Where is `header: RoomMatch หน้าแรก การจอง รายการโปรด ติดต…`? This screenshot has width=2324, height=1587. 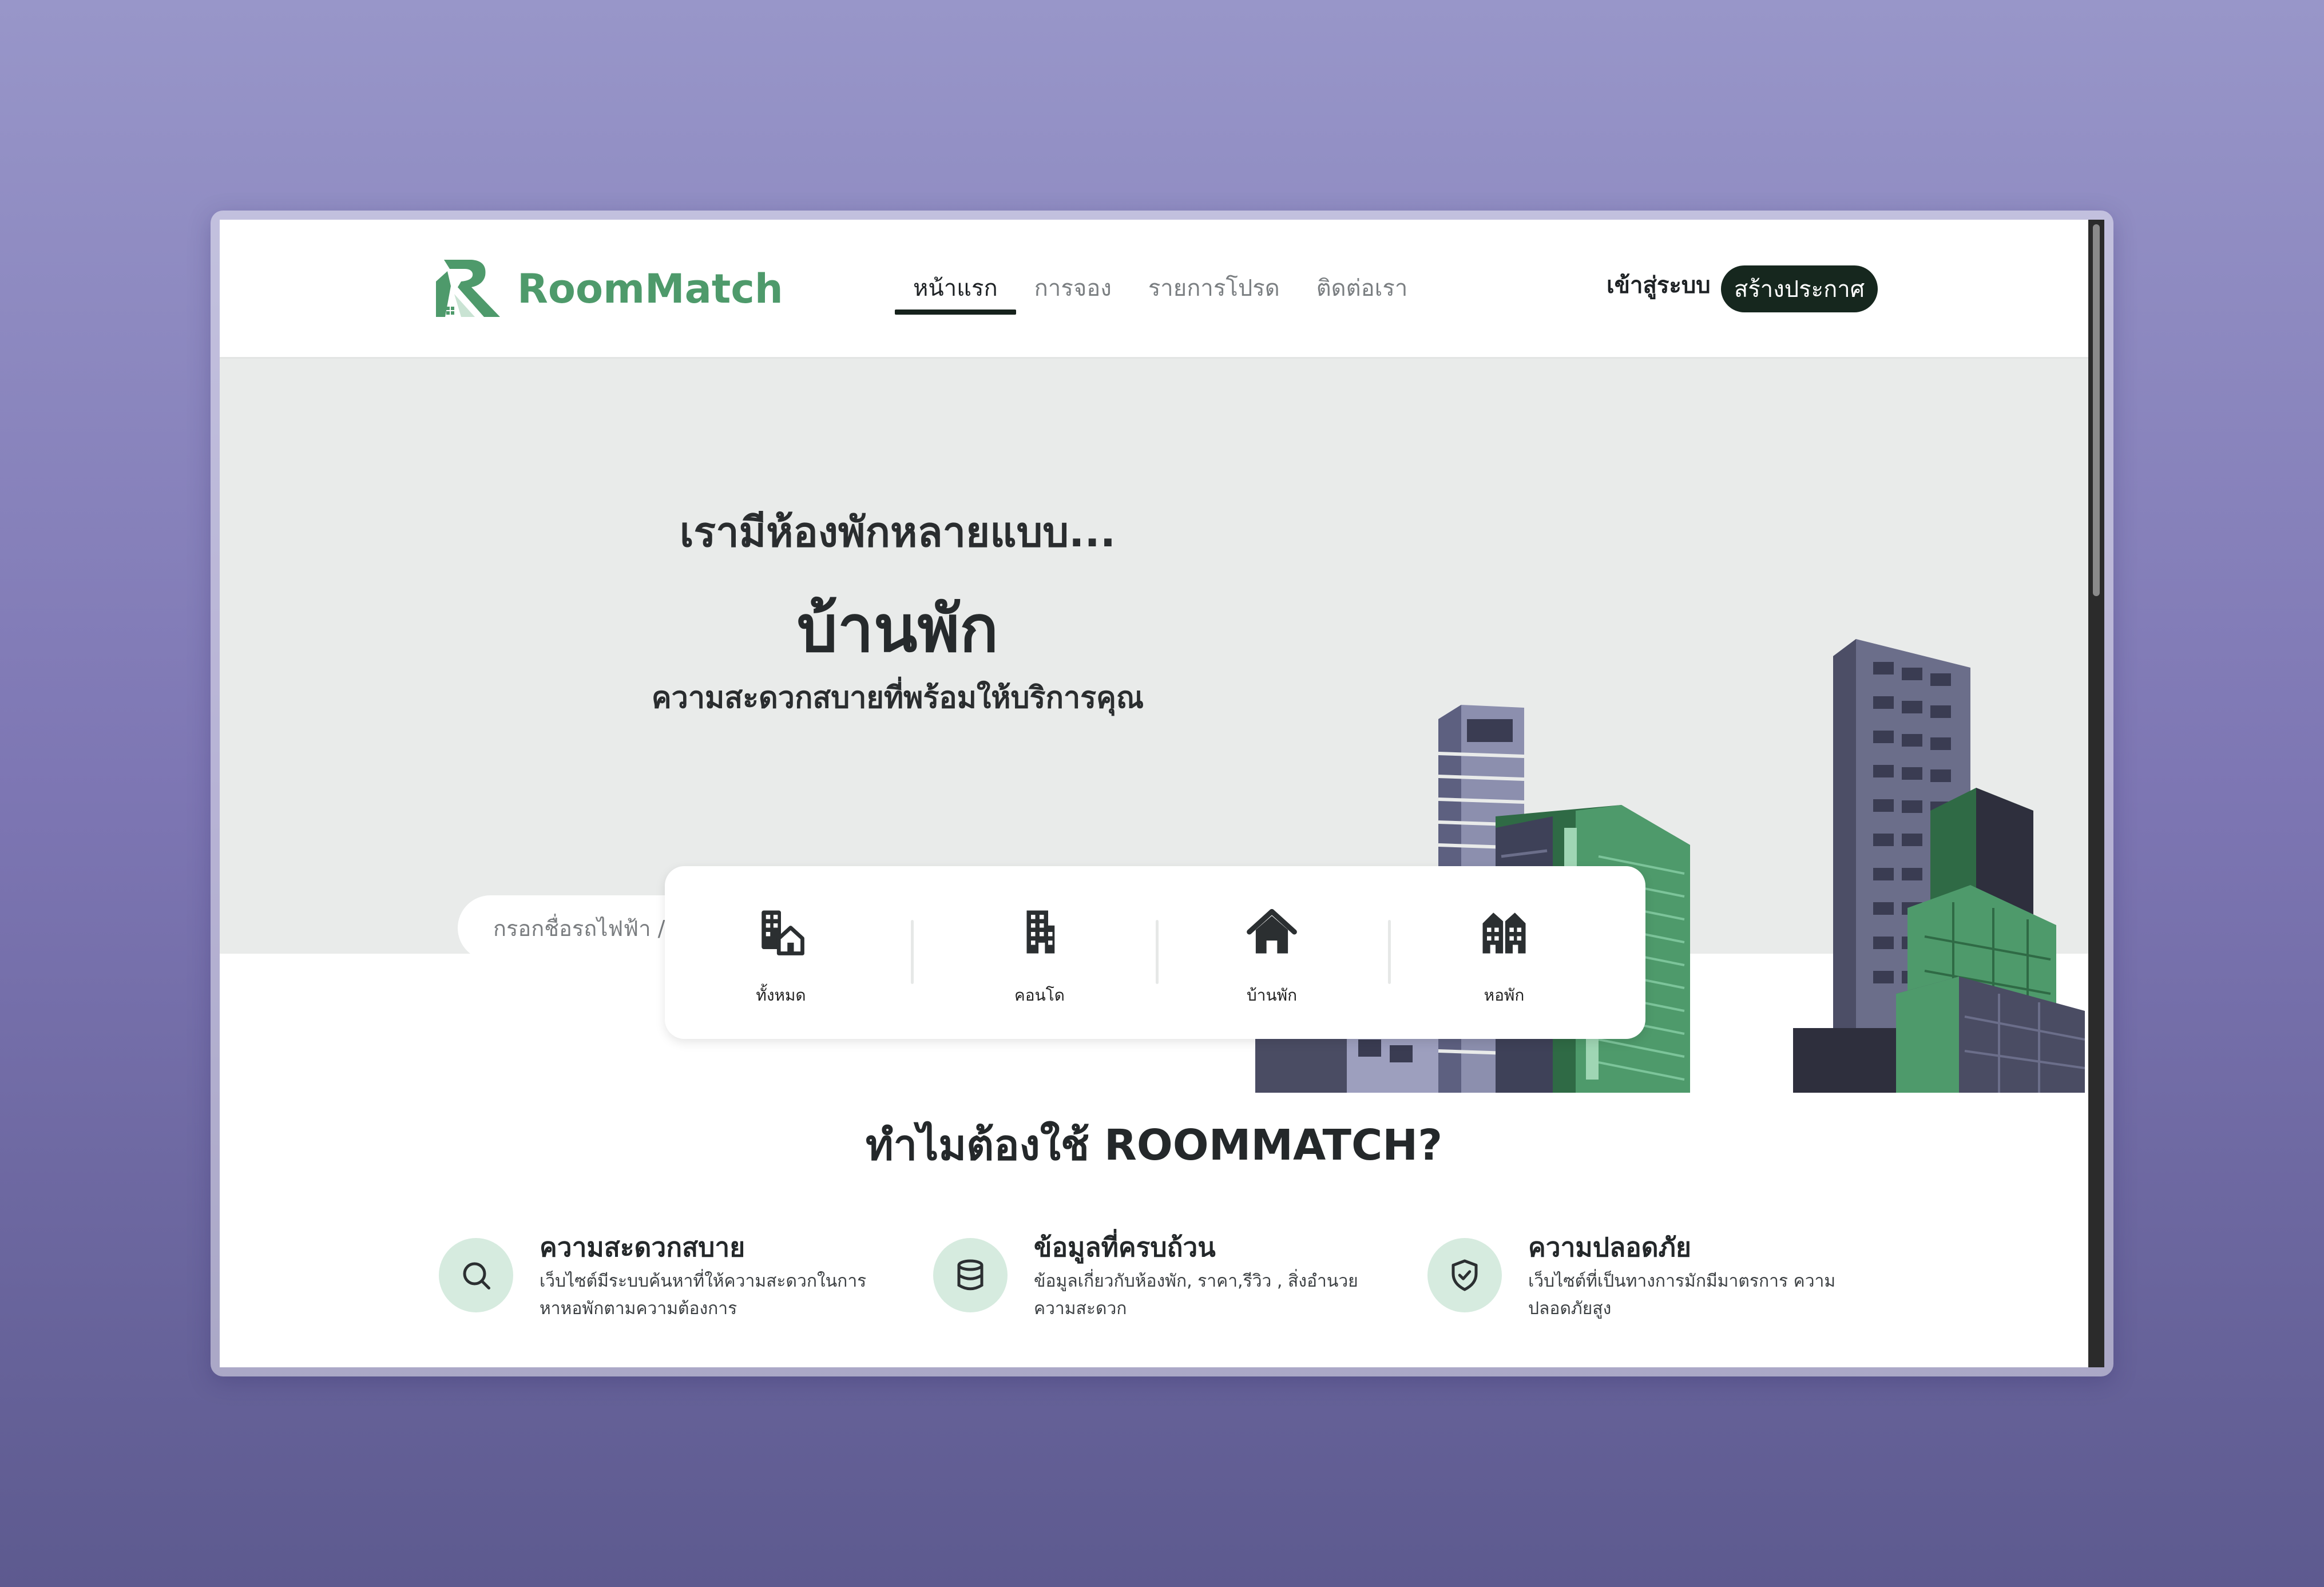
header: RoomMatch หน้าแรก การจอง รายการโปรด ติดต… is located at coordinates (1154, 289).